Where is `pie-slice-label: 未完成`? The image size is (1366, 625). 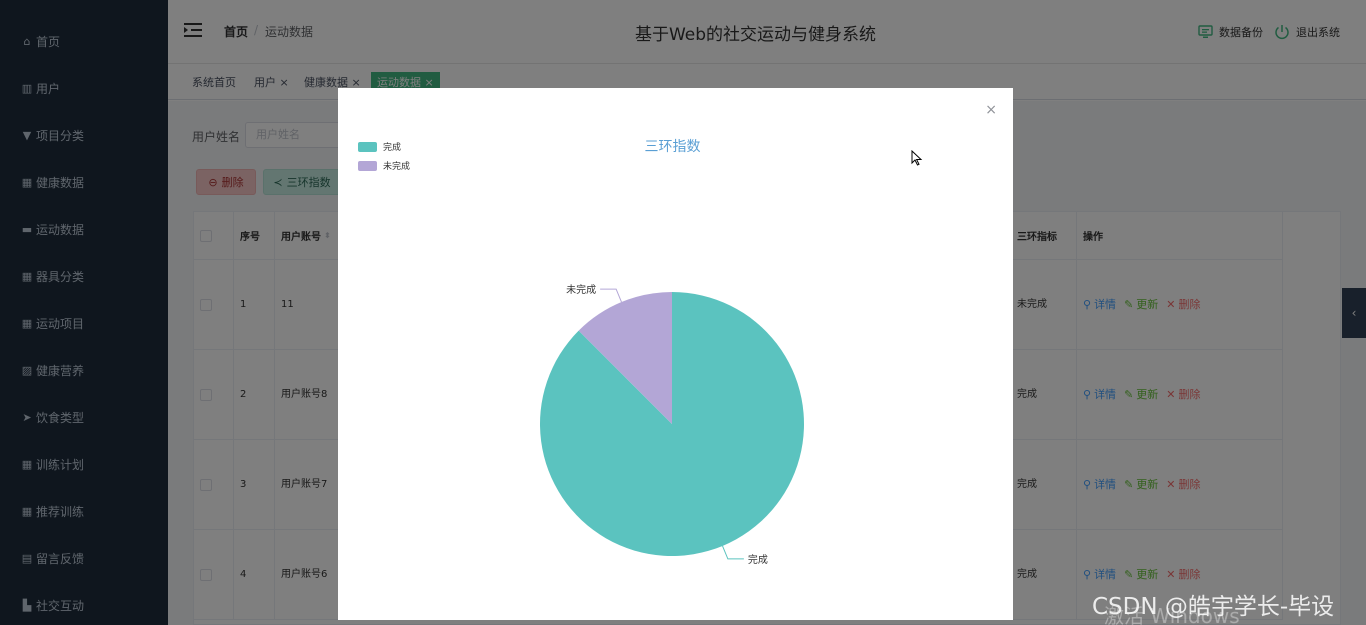
pie-slice-label: 未完成 is located at coordinates (581, 289).